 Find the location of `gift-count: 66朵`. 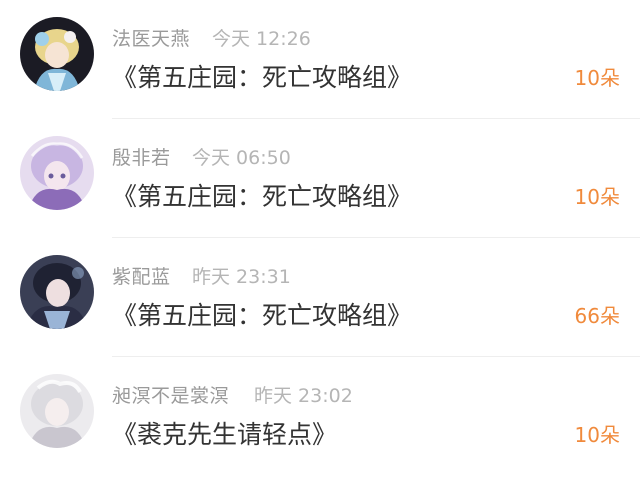

gift-count: 66朵 is located at coordinates (597, 316).